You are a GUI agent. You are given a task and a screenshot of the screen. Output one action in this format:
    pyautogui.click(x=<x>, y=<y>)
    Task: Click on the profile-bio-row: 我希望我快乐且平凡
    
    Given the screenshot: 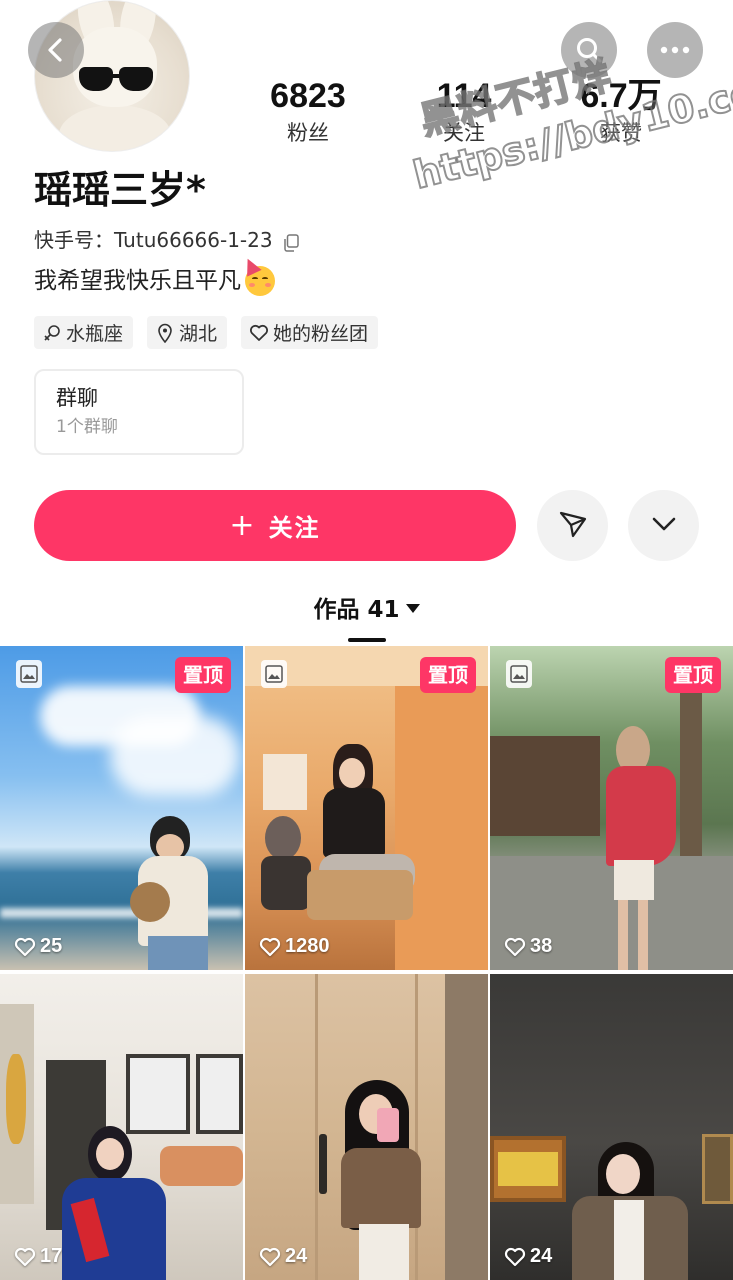 What is the action you would take?
    pyautogui.click(x=154, y=276)
    